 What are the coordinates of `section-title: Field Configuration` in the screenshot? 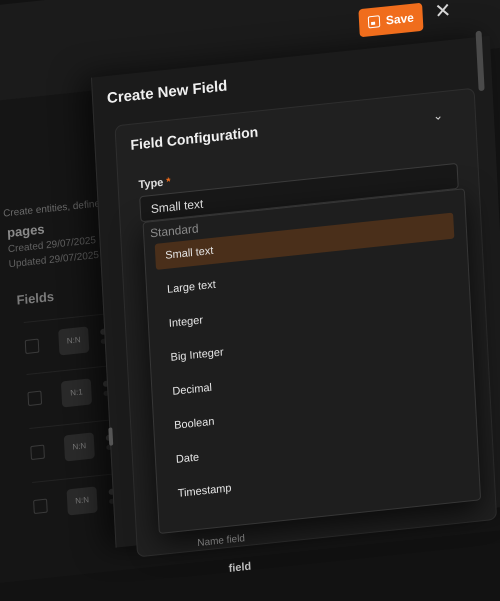 It's located at (194, 138).